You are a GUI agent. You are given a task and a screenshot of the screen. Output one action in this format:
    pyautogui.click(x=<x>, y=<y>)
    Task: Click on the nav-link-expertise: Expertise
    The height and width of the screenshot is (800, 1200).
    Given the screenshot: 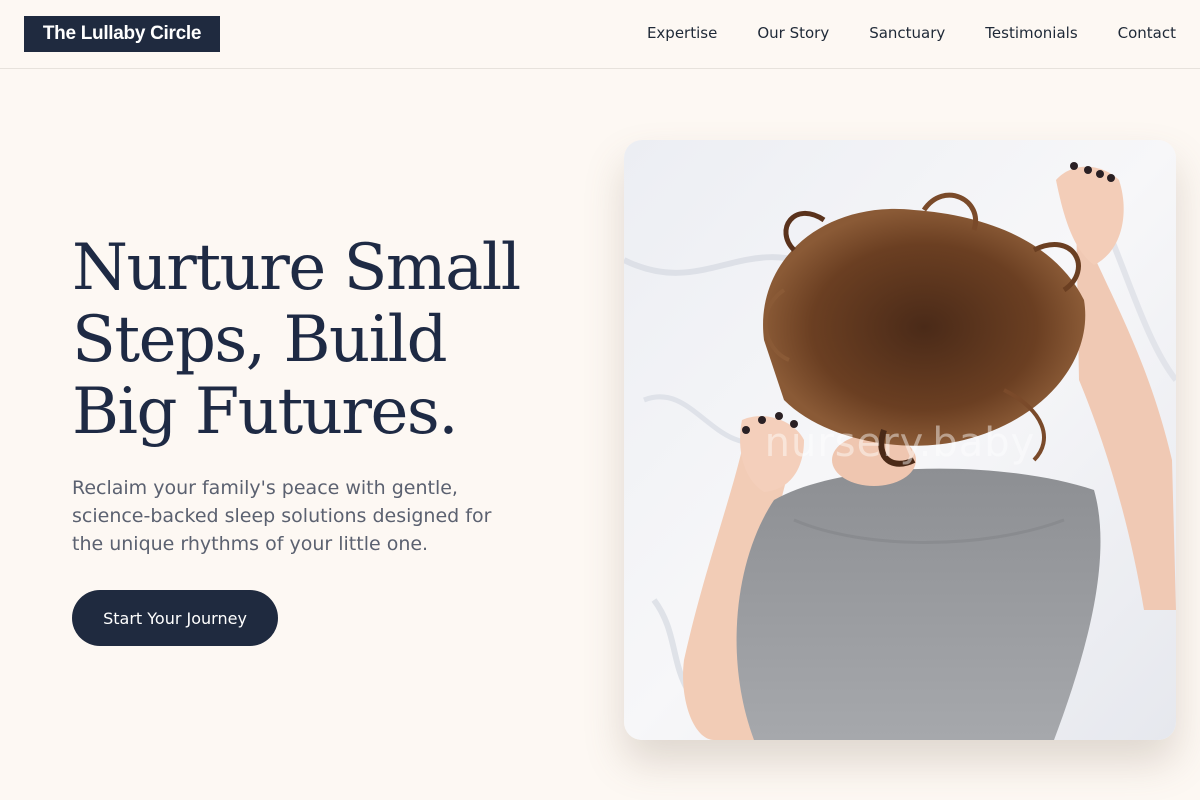 What is the action you would take?
    pyautogui.click(x=682, y=33)
    